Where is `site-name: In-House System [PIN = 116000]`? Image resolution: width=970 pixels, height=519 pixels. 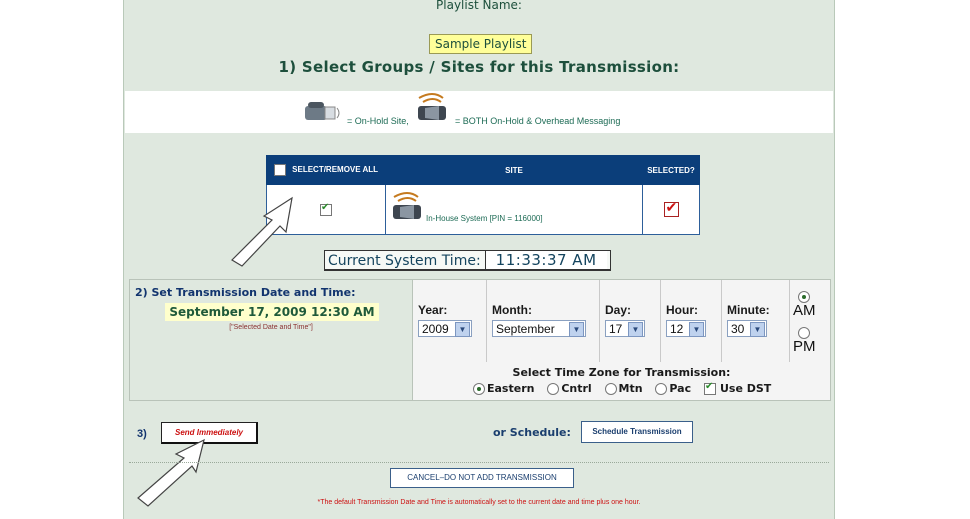 site-name: In-House System [PIN = 116000] is located at coordinates (484, 218).